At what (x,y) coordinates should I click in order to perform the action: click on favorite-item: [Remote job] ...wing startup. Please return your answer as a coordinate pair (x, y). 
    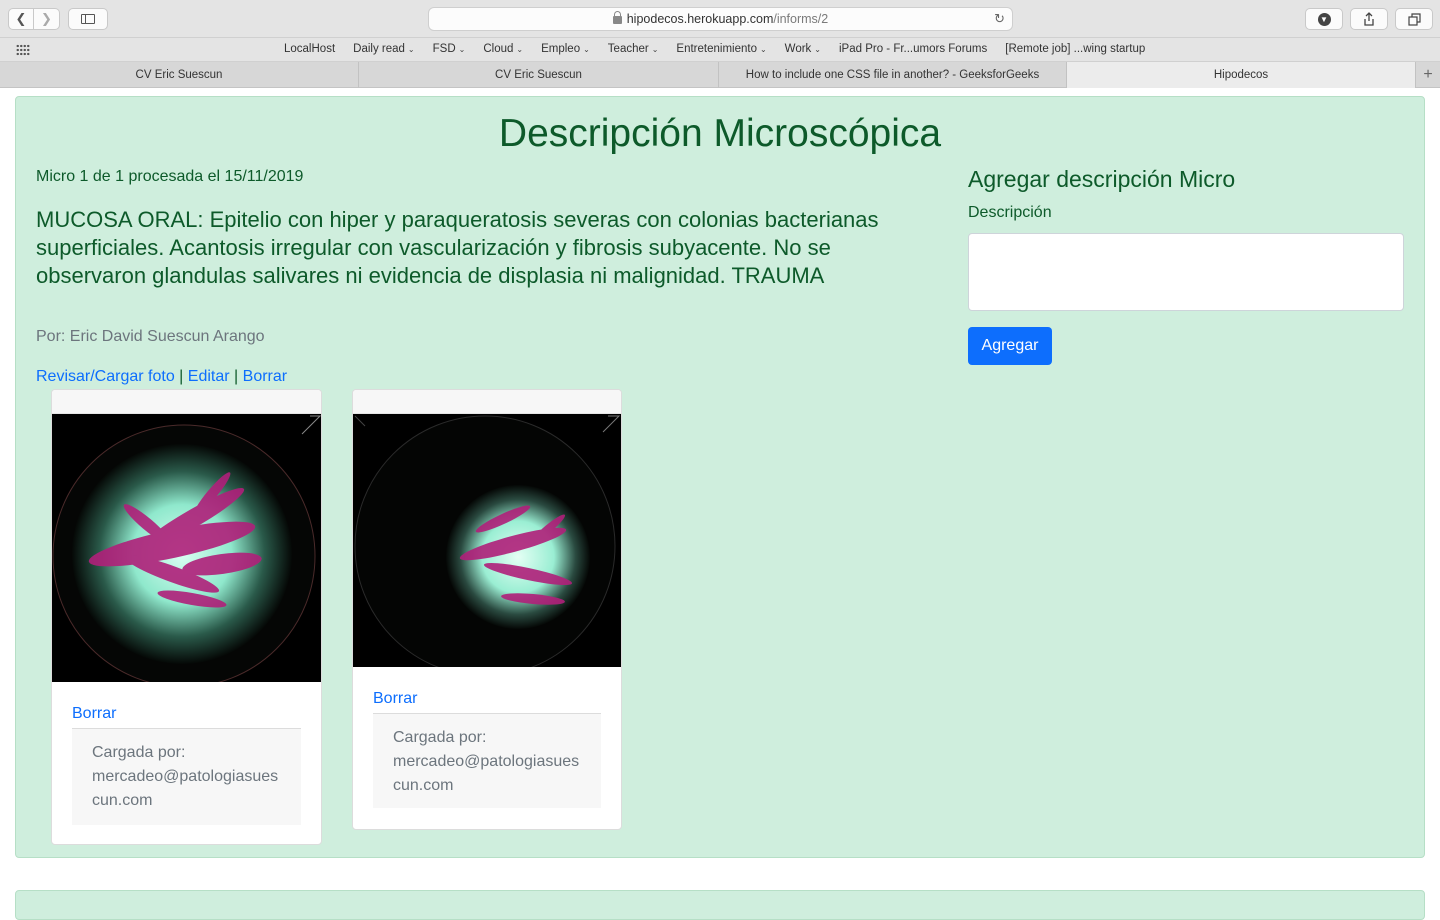
    Looking at the image, I should click on (1075, 49).